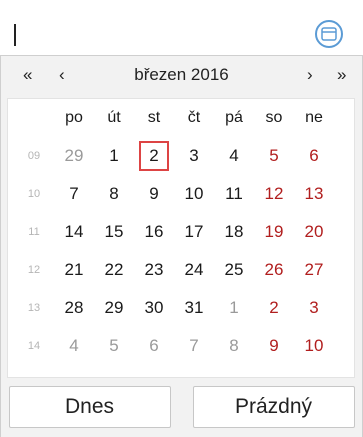  Describe the element at coordinates (34, 118) in the screenshot. I see `week-header-spacer` at that location.